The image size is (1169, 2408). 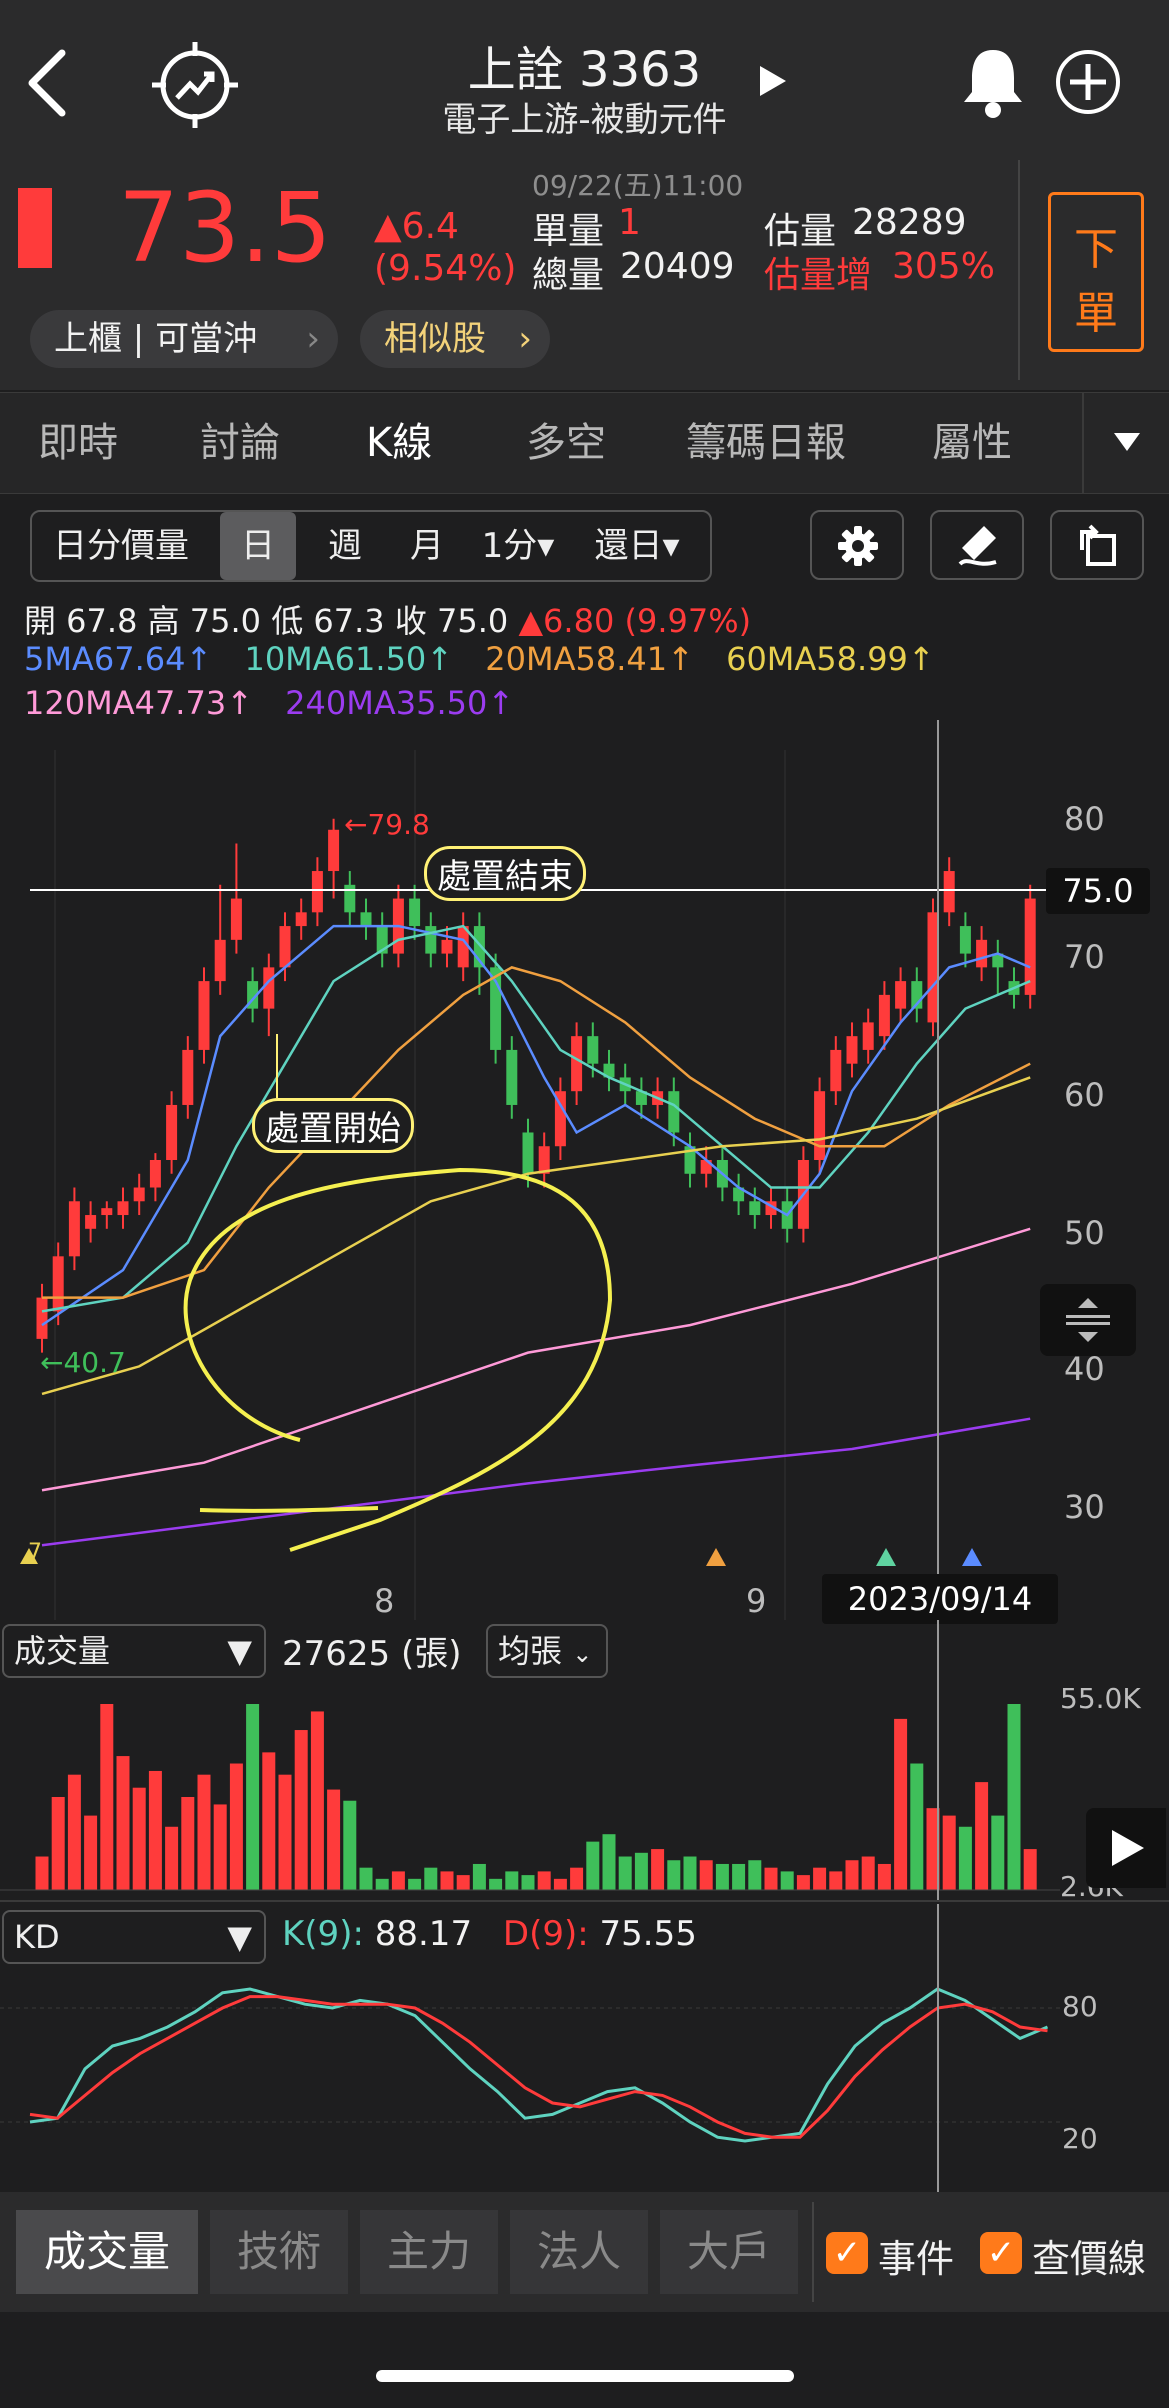 I want to click on k-label: K(9):, so click(x=323, y=1934).